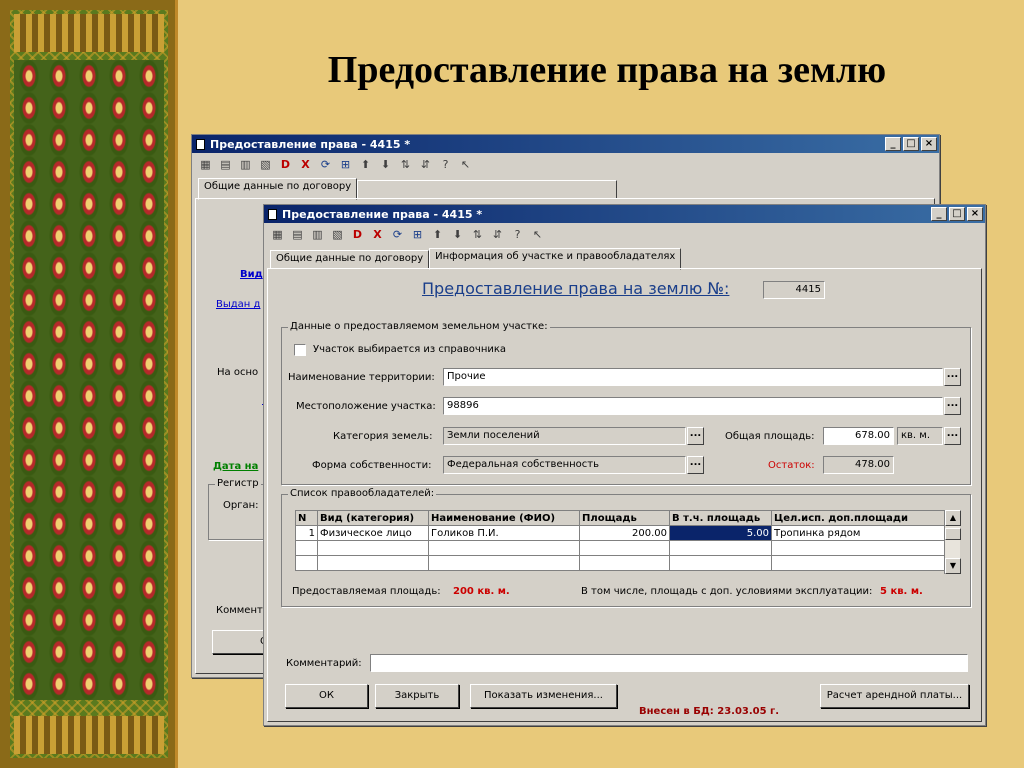  What do you see at coordinates (858, 436) in the screenshot?
I see `area-field: 678.00` at bounding box center [858, 436].